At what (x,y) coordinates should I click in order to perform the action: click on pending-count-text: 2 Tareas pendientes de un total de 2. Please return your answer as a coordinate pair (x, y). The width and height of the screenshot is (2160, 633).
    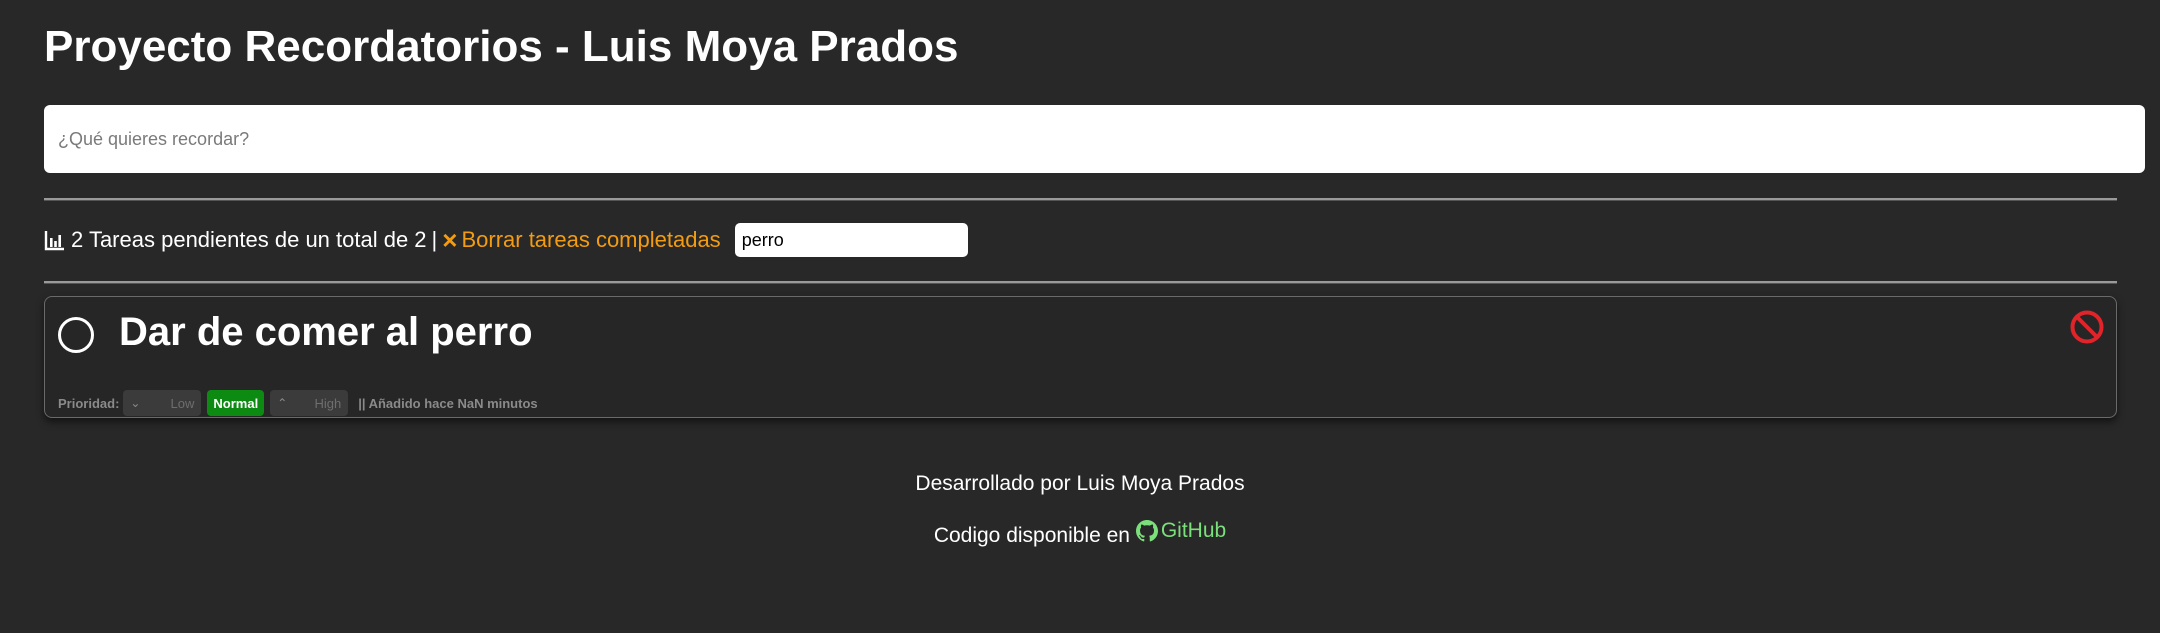
    Looking at the image, I should click on (249, 239).